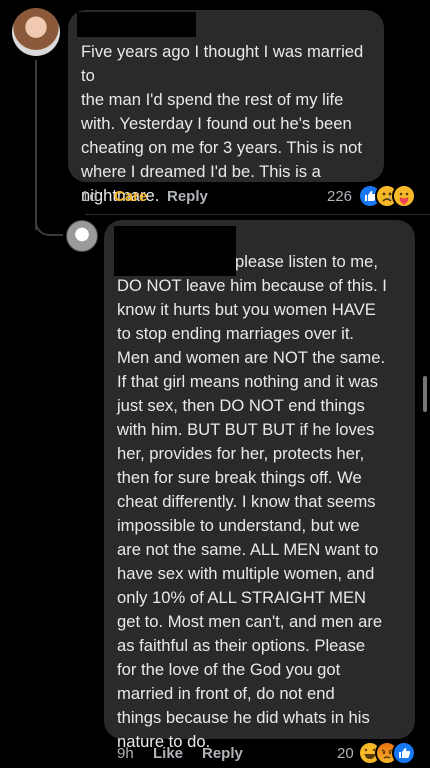 This screenshot has width=430, height=768. What do you see at coordinates (257, 214) in the screenshot?
I see `divider` at bounding box center [257, 214].